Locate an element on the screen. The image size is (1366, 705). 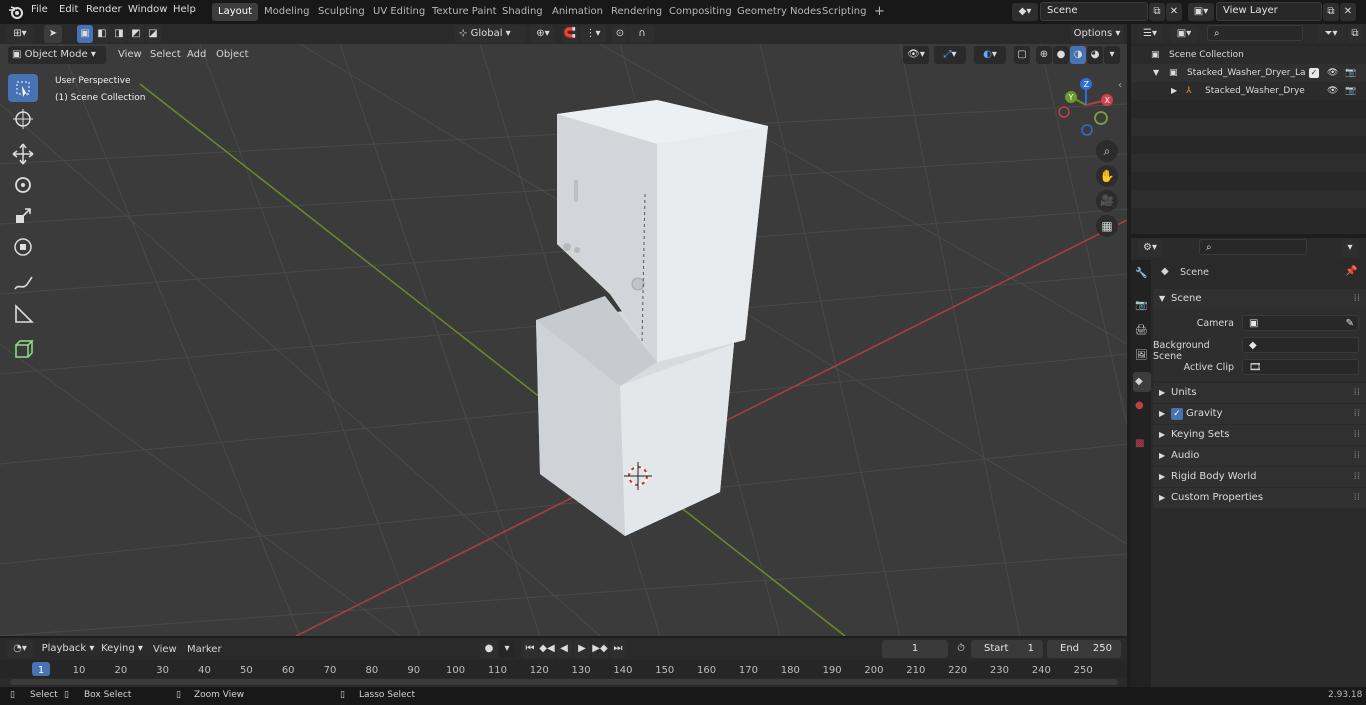
properties-options-chevron-icon: ▾ is located at coordinates (1350, 248).